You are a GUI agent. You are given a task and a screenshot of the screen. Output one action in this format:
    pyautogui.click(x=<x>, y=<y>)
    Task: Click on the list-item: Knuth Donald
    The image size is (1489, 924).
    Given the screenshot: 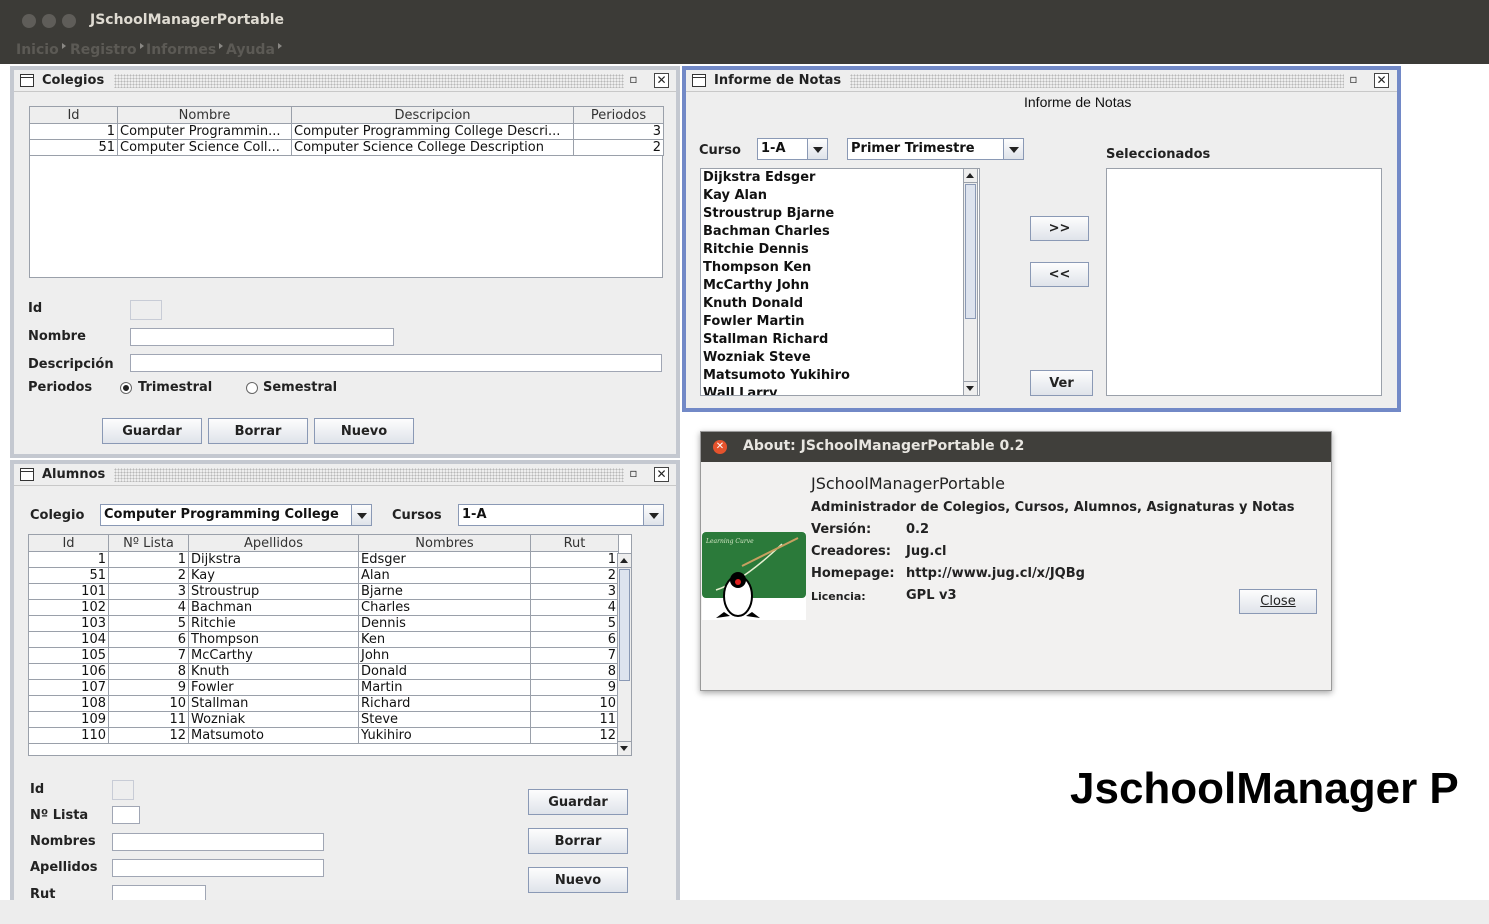 What is the action you would take?
    pyautogui.click(x=832, y=304)
    